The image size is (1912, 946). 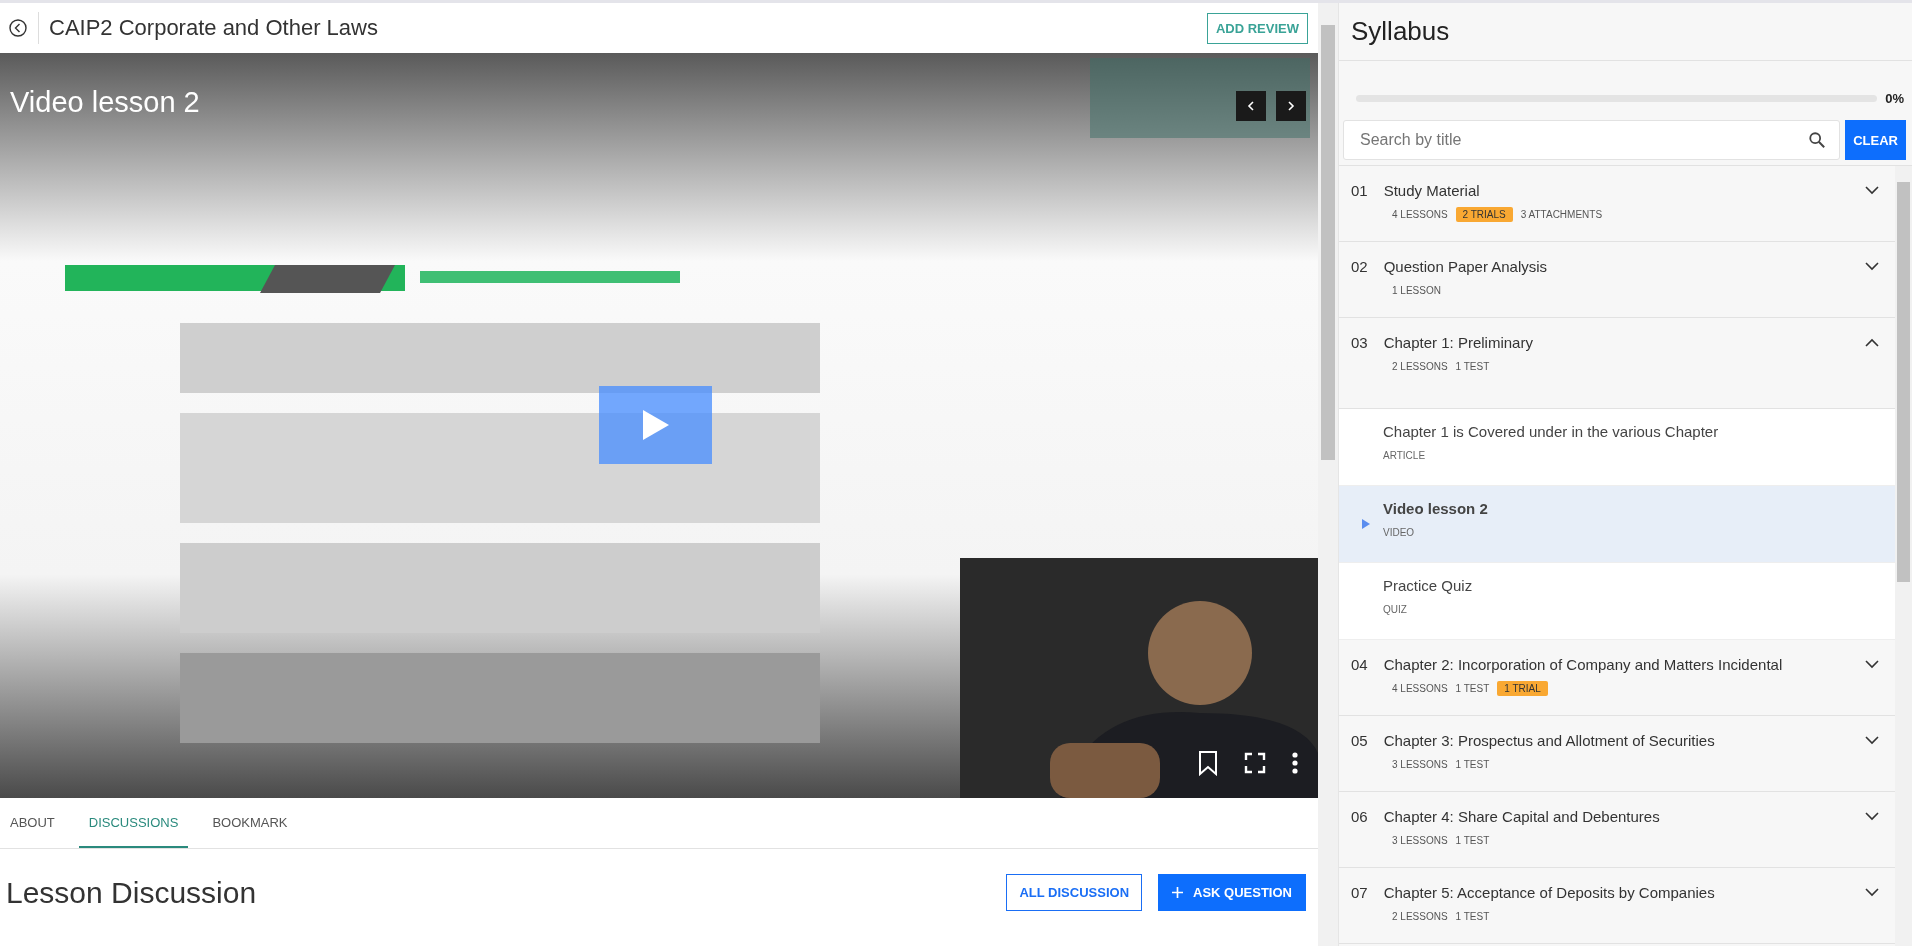 I want to click on tab: BOOKMARK, so click(x=250, y=823).